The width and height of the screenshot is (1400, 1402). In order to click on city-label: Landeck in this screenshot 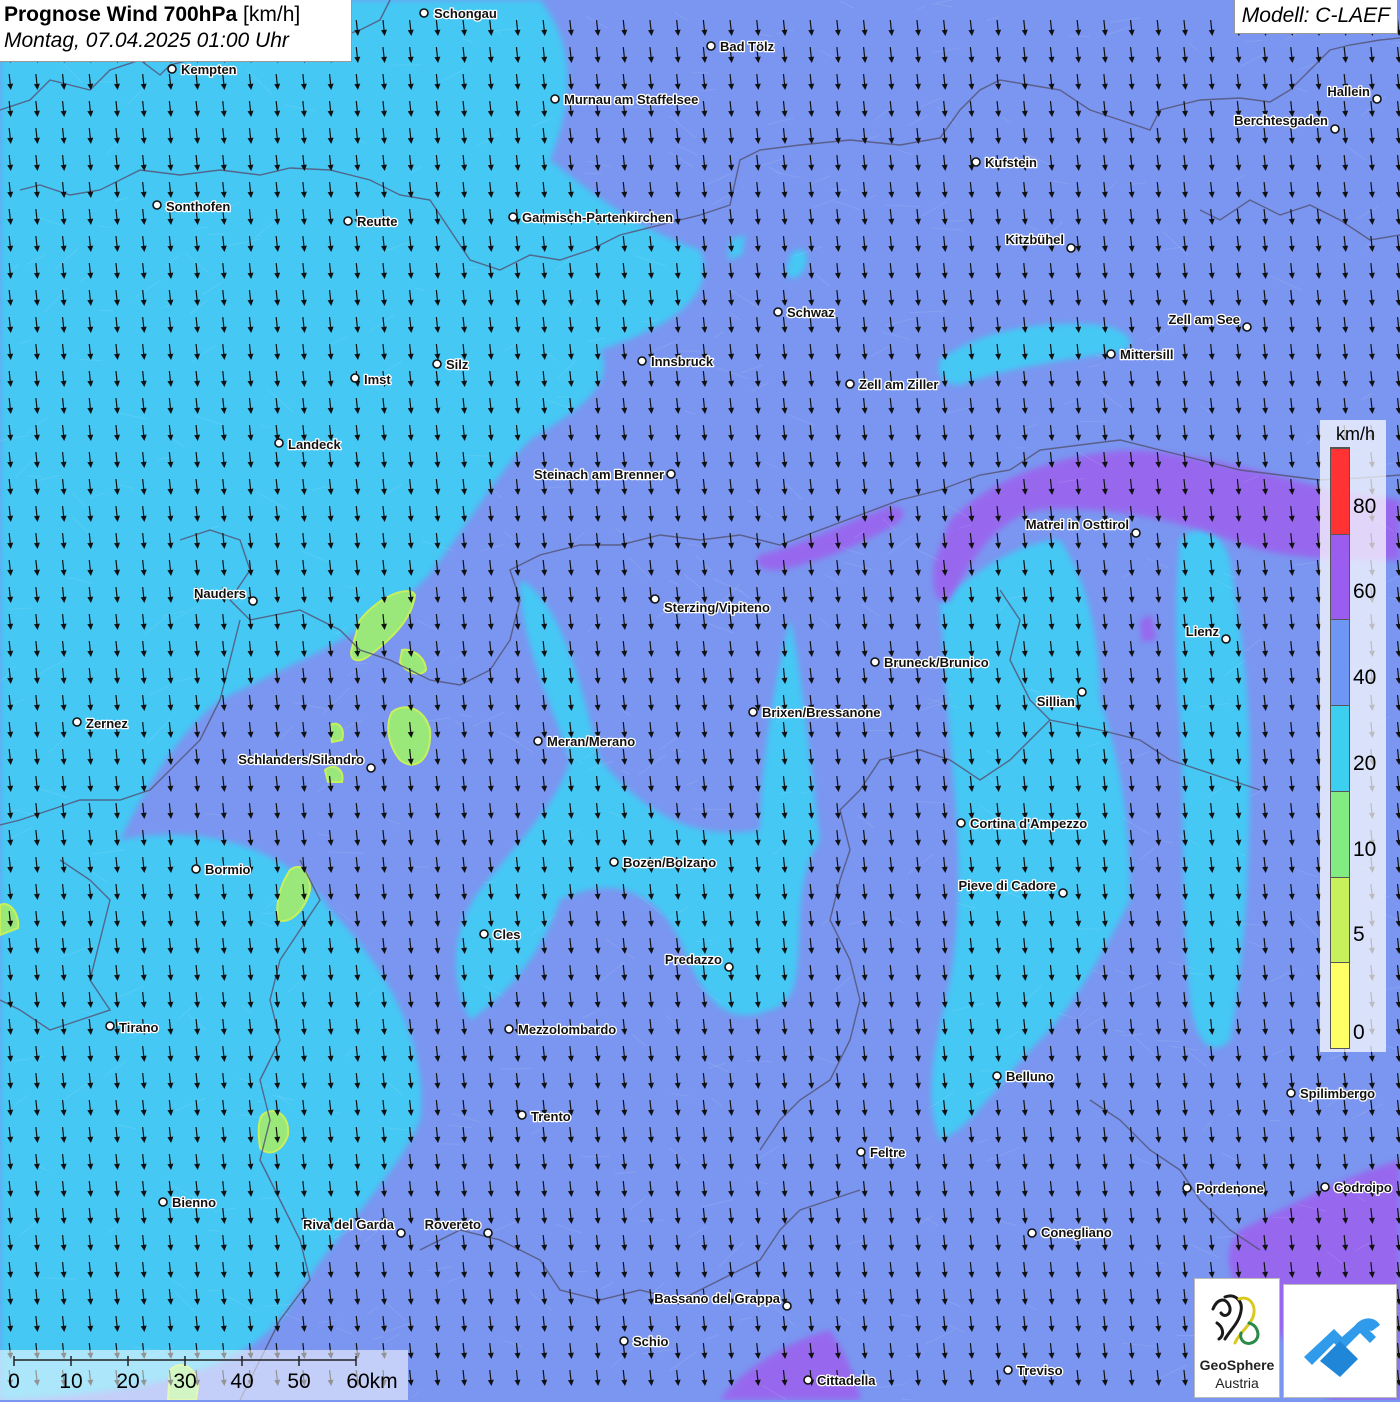, I will do `click(315, 444)`.